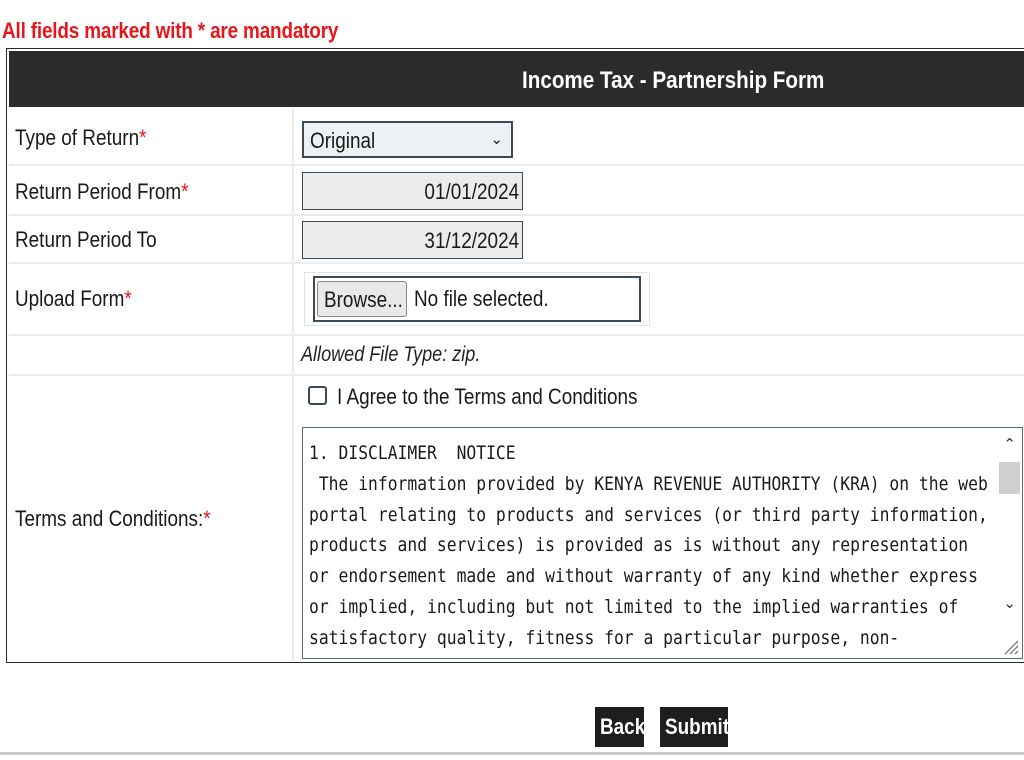  What do you see at coordinates (317, 395) in the screenshot?
I see `agree-checkbox` at bounding box center [317, 395].